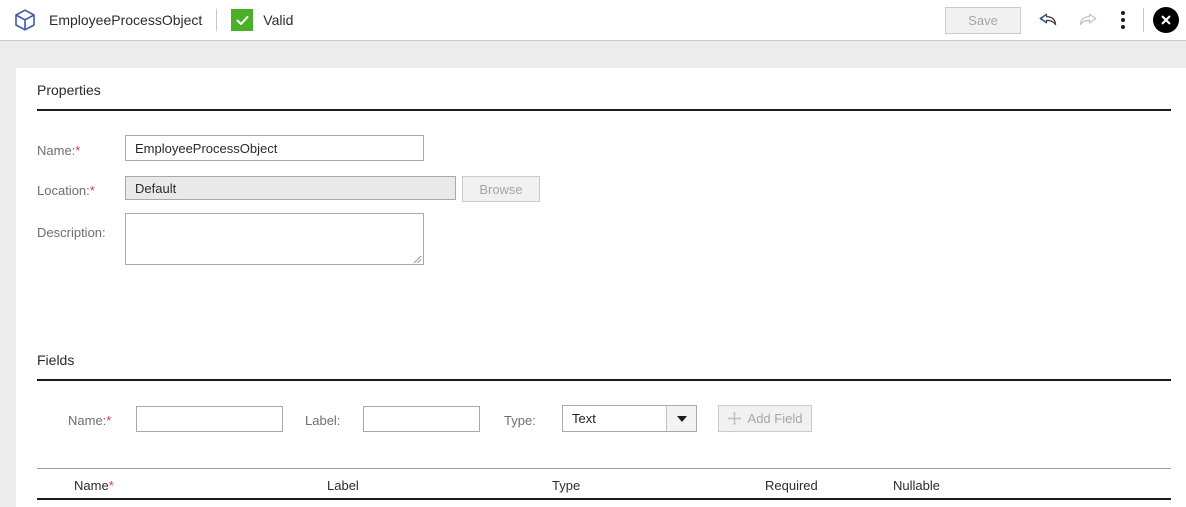 The height and width of the screenshot is (507, 1186). I want to click on app-header: EmployeeProcessObject Valid Save, so click(593, 20).